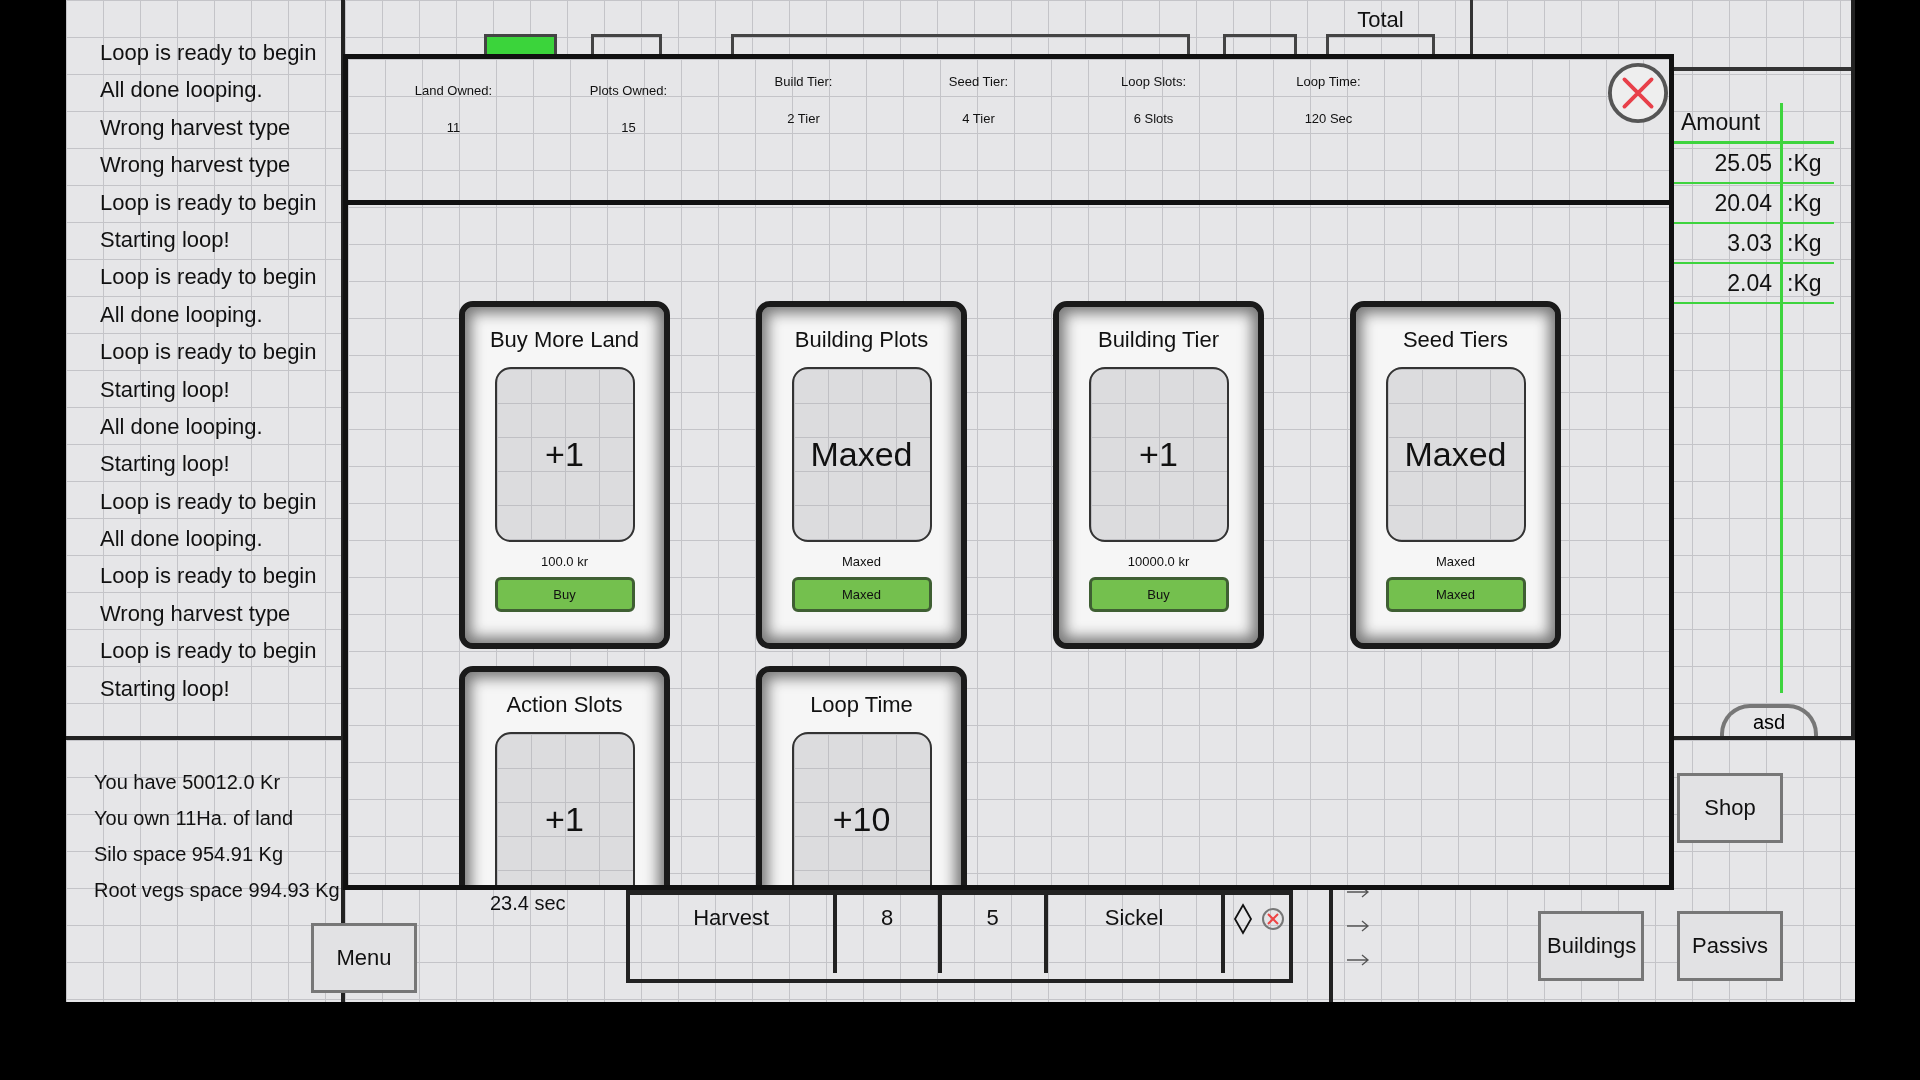  What do you see at coordinates (564, 561) in the screenshot?
I see `price-text: 100.0 kr` at bounding box center [564, 561].